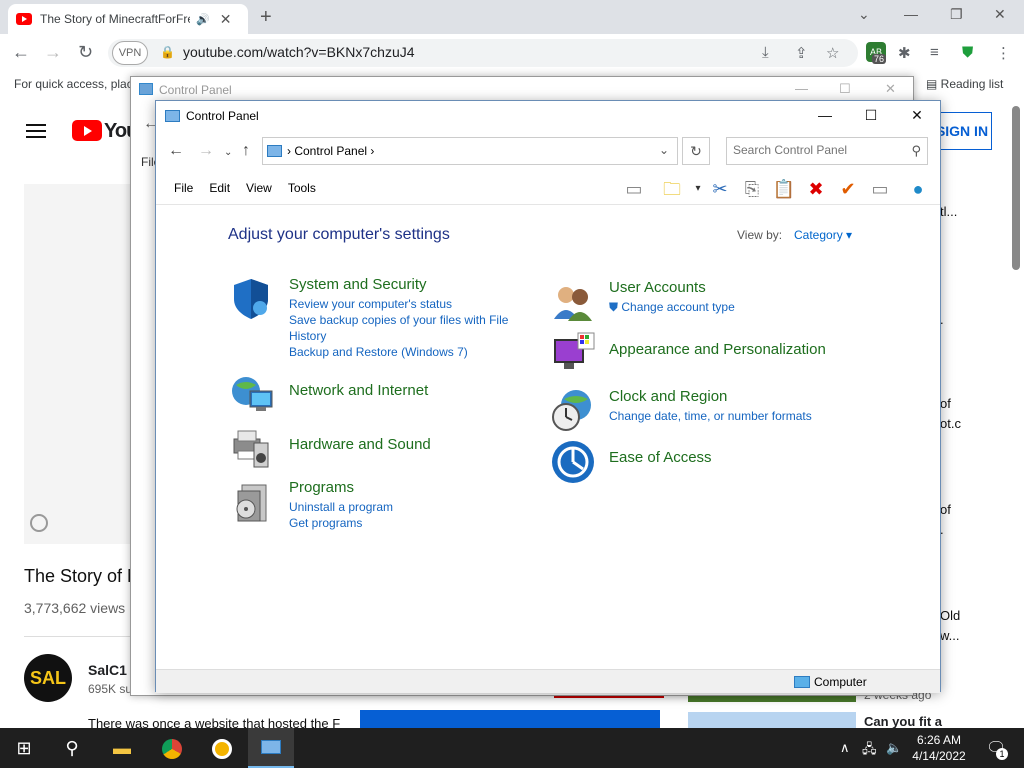  What do you see at coordinates (358, 390) in the screenshot?
I see `category-title: Network and Internet` at bounding box center [358, 390].